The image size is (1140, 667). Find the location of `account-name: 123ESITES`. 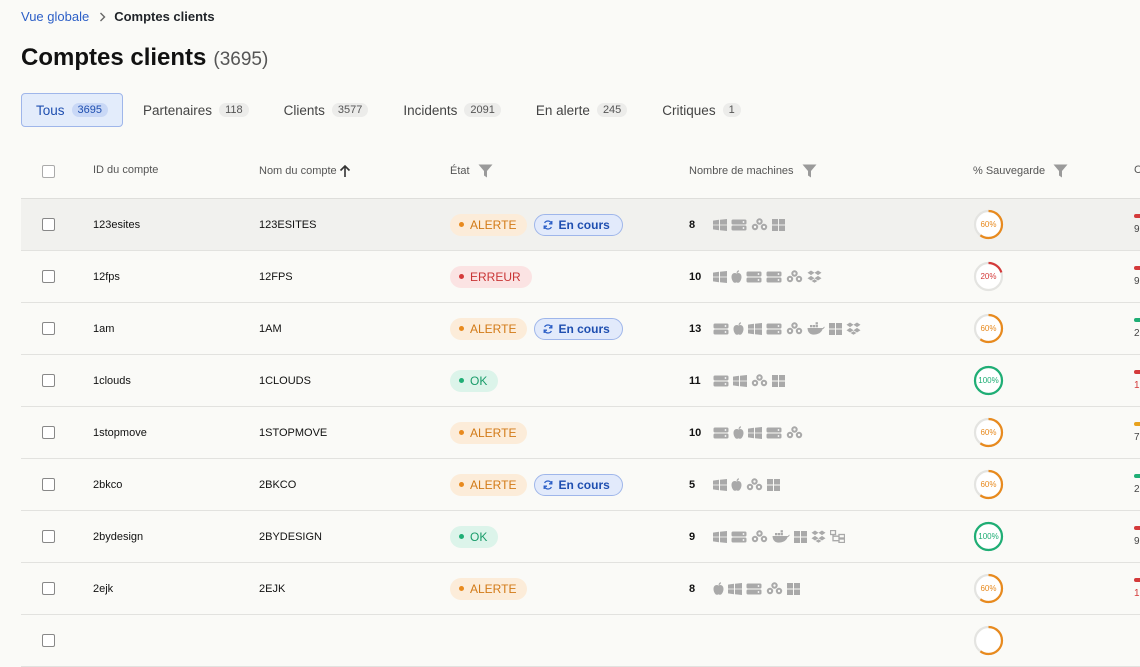

account-name: 123ESITES is located at coordinates (287, 224).